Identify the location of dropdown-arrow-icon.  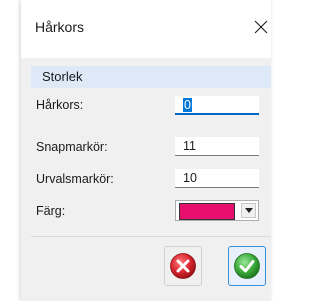
(248, 210).